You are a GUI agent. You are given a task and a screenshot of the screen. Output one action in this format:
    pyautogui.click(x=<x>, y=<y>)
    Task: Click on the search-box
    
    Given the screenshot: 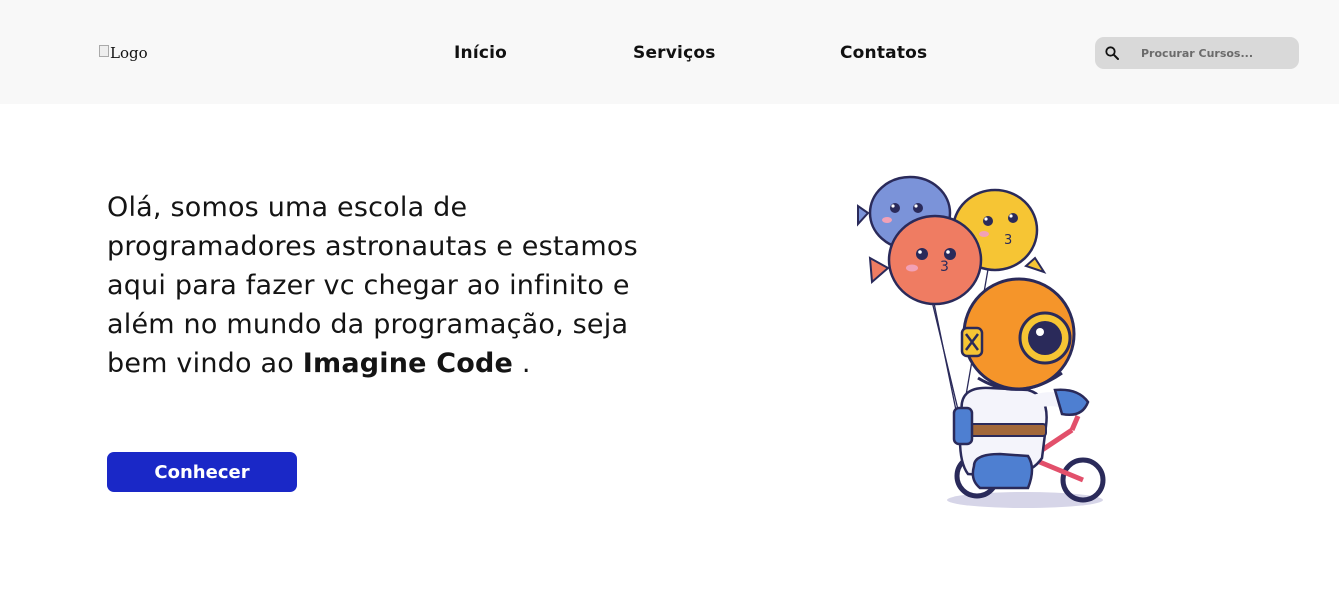 What is the action you would take?
    pyautogui.click(x=1197, y=53)
    